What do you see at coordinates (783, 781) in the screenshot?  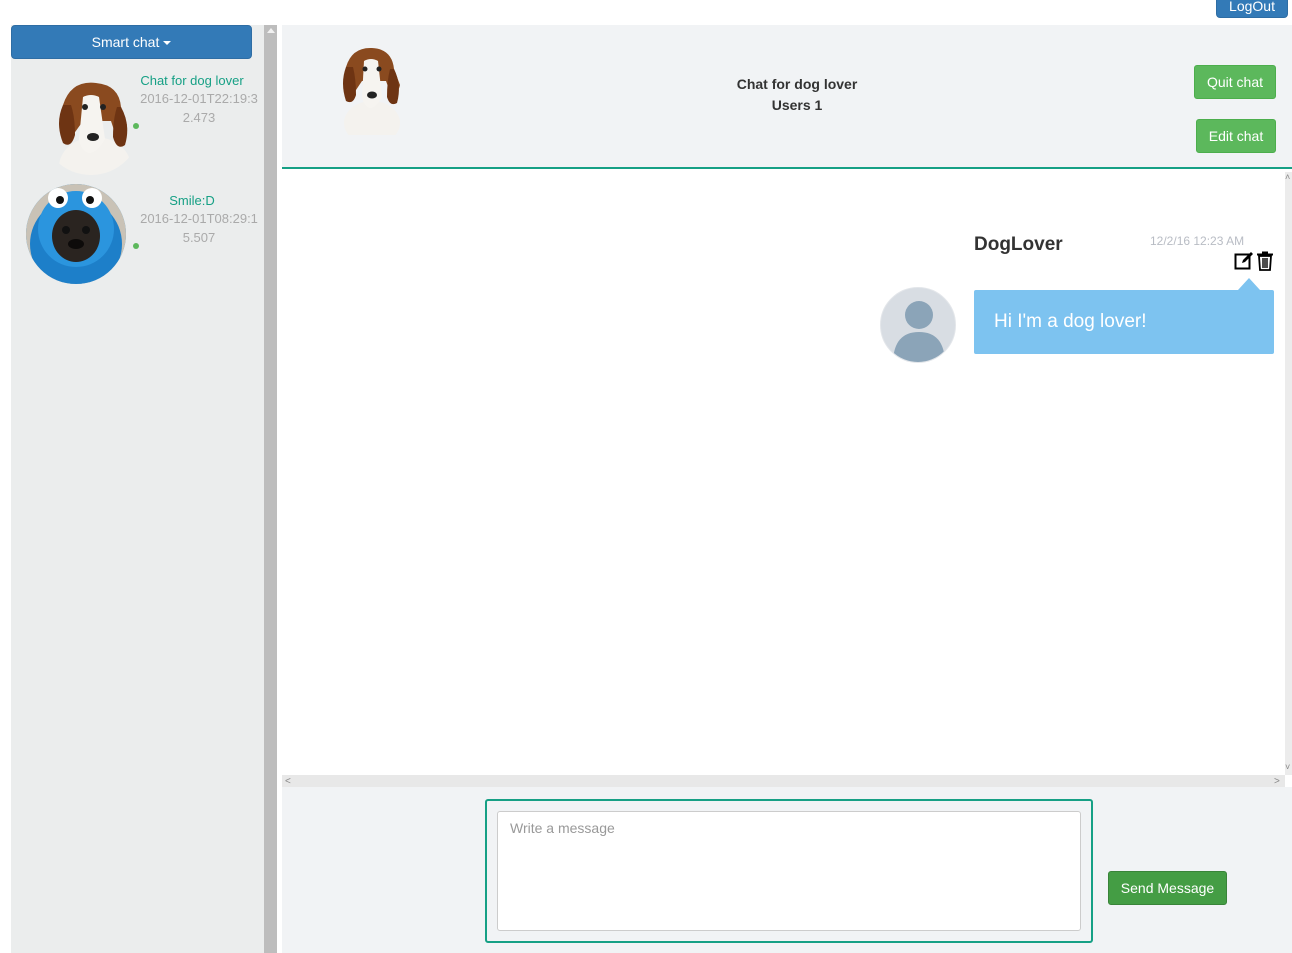 I see `messages-horizontal-scrollbar: < >` at bounding box center [783, 781].